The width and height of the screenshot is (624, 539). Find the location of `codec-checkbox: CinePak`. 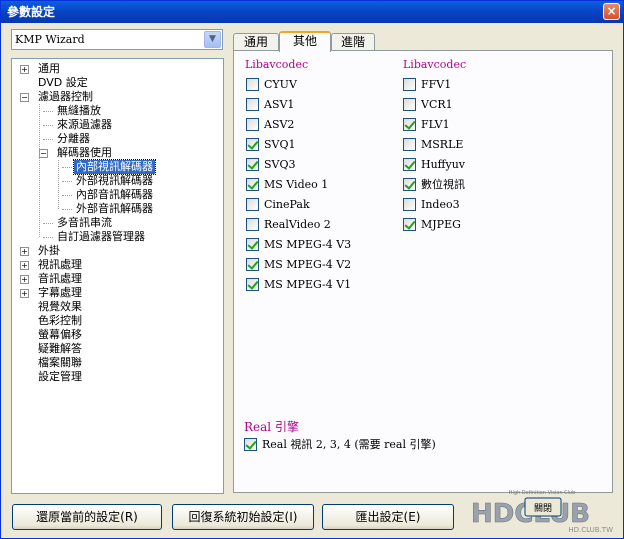

codec-checkbox: CinePak is located at coordinates (278, 205).